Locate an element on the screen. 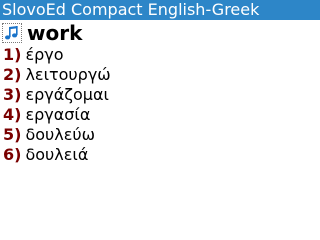 This screenshot has width=320, height=240. translation-number: 1) is located at coordinates (12, 54).